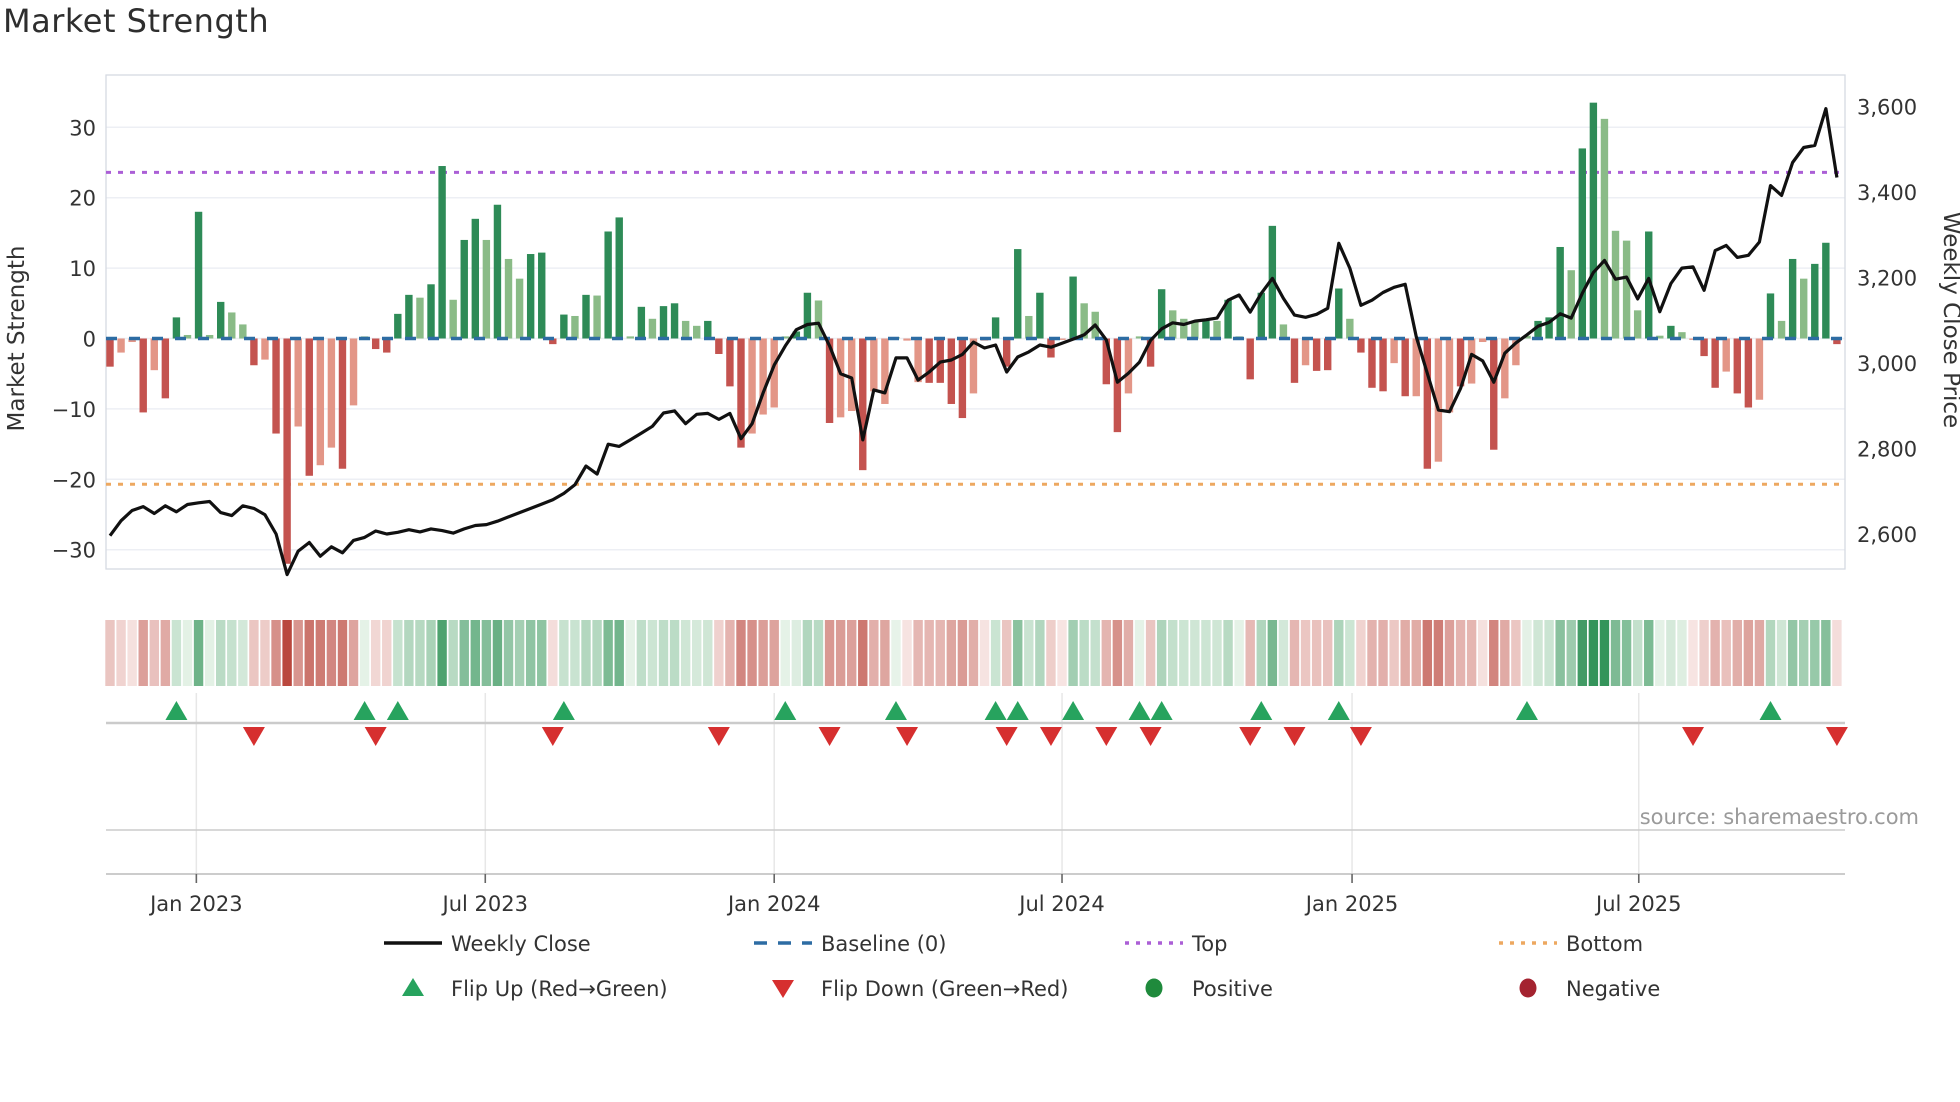 The width and height of the screenshot is (1960, 1102). Describe the element at coordinates (977, 783) in the screenshot. I see `flip-marker-panel` at that location.